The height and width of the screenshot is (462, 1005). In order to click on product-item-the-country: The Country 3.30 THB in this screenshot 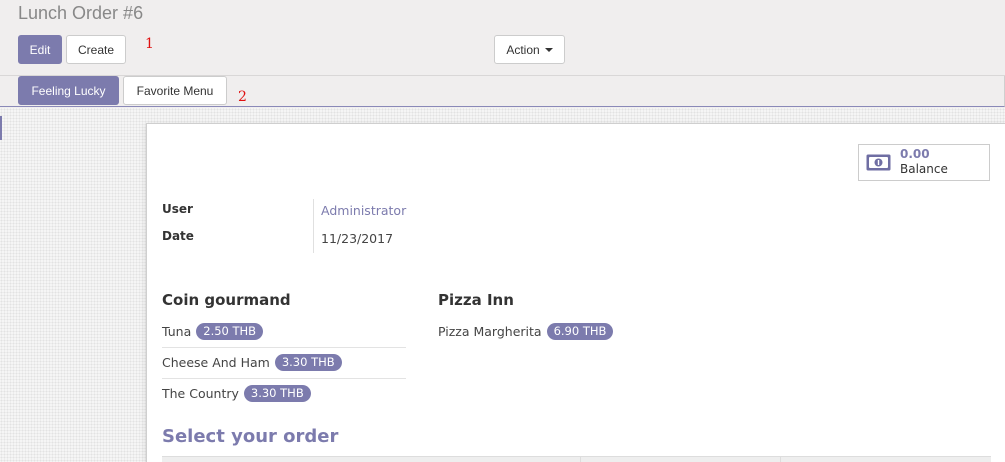, I will do `click(284, 393)`.